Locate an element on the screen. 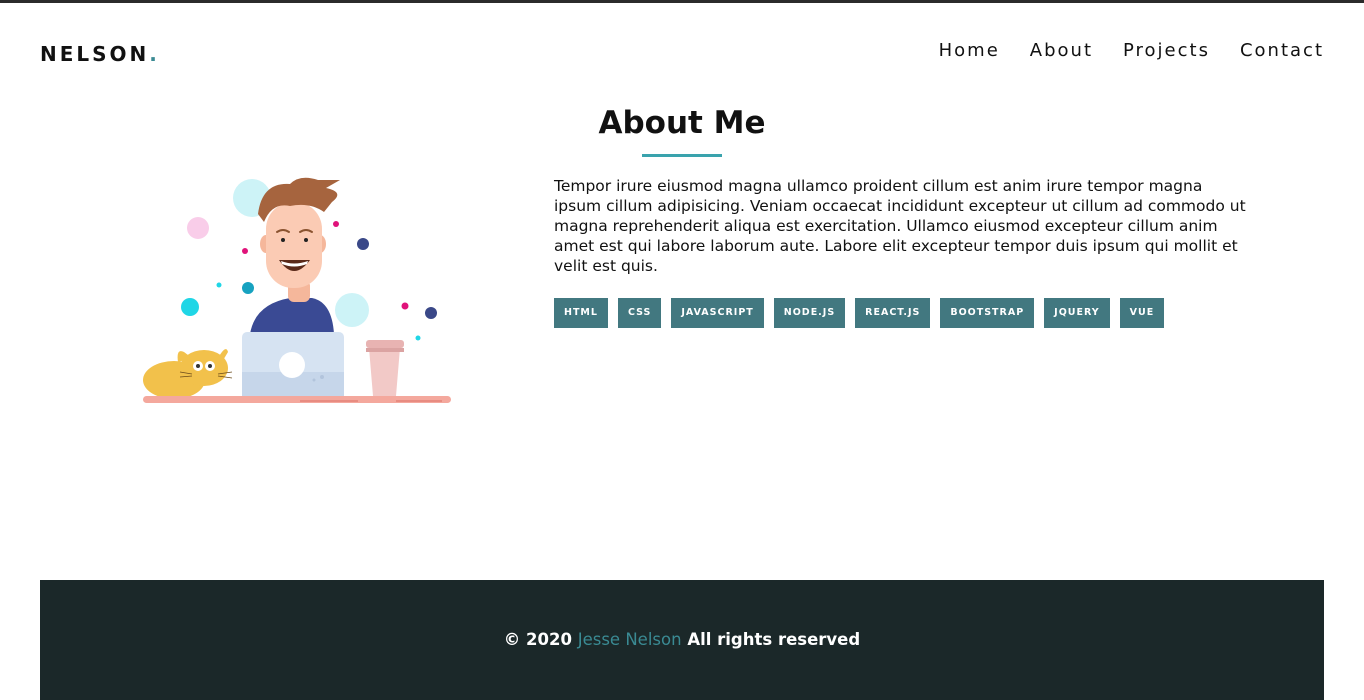 This screenshot has height=700, width=1364. rights-text: All rights reserved is located at coordinates (774, 639).